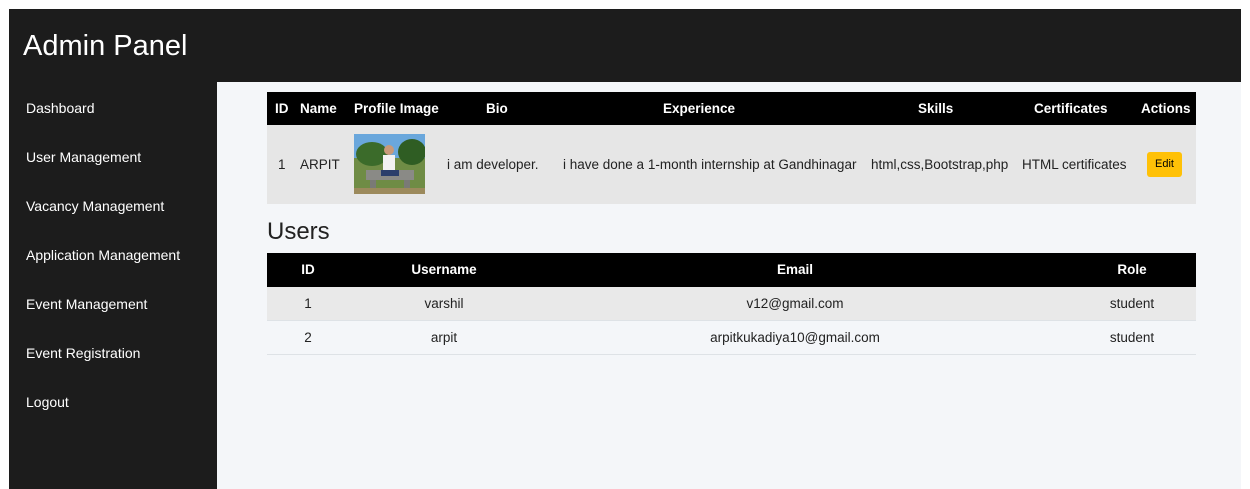  Describe the element at coordinates (60, 108) in the screenshot. I see `sidebar-item-dashboard: Dashboard` at that location.